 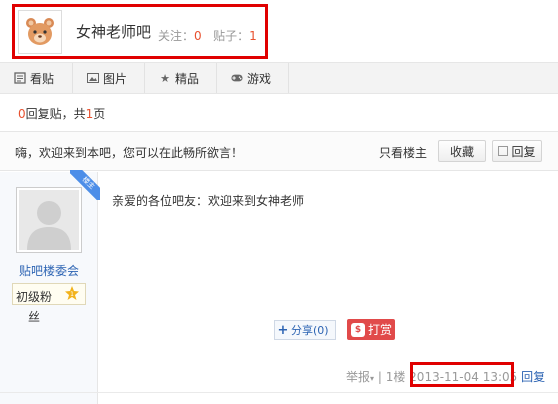 I want to click on level-text-wrap: 丝, so click(x=34, y=317).